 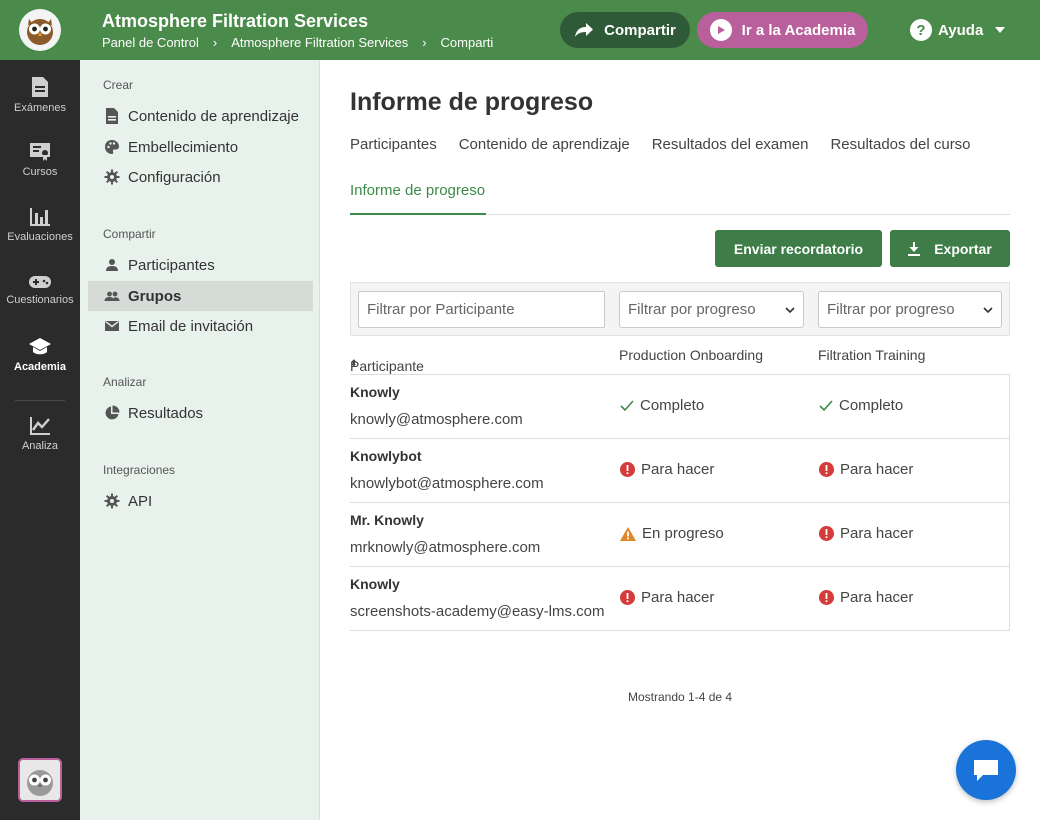 What do you see at coordinates (40, 367) in the screenshot?
I see `rail-label: Academia` at bounding box center [40, 367].